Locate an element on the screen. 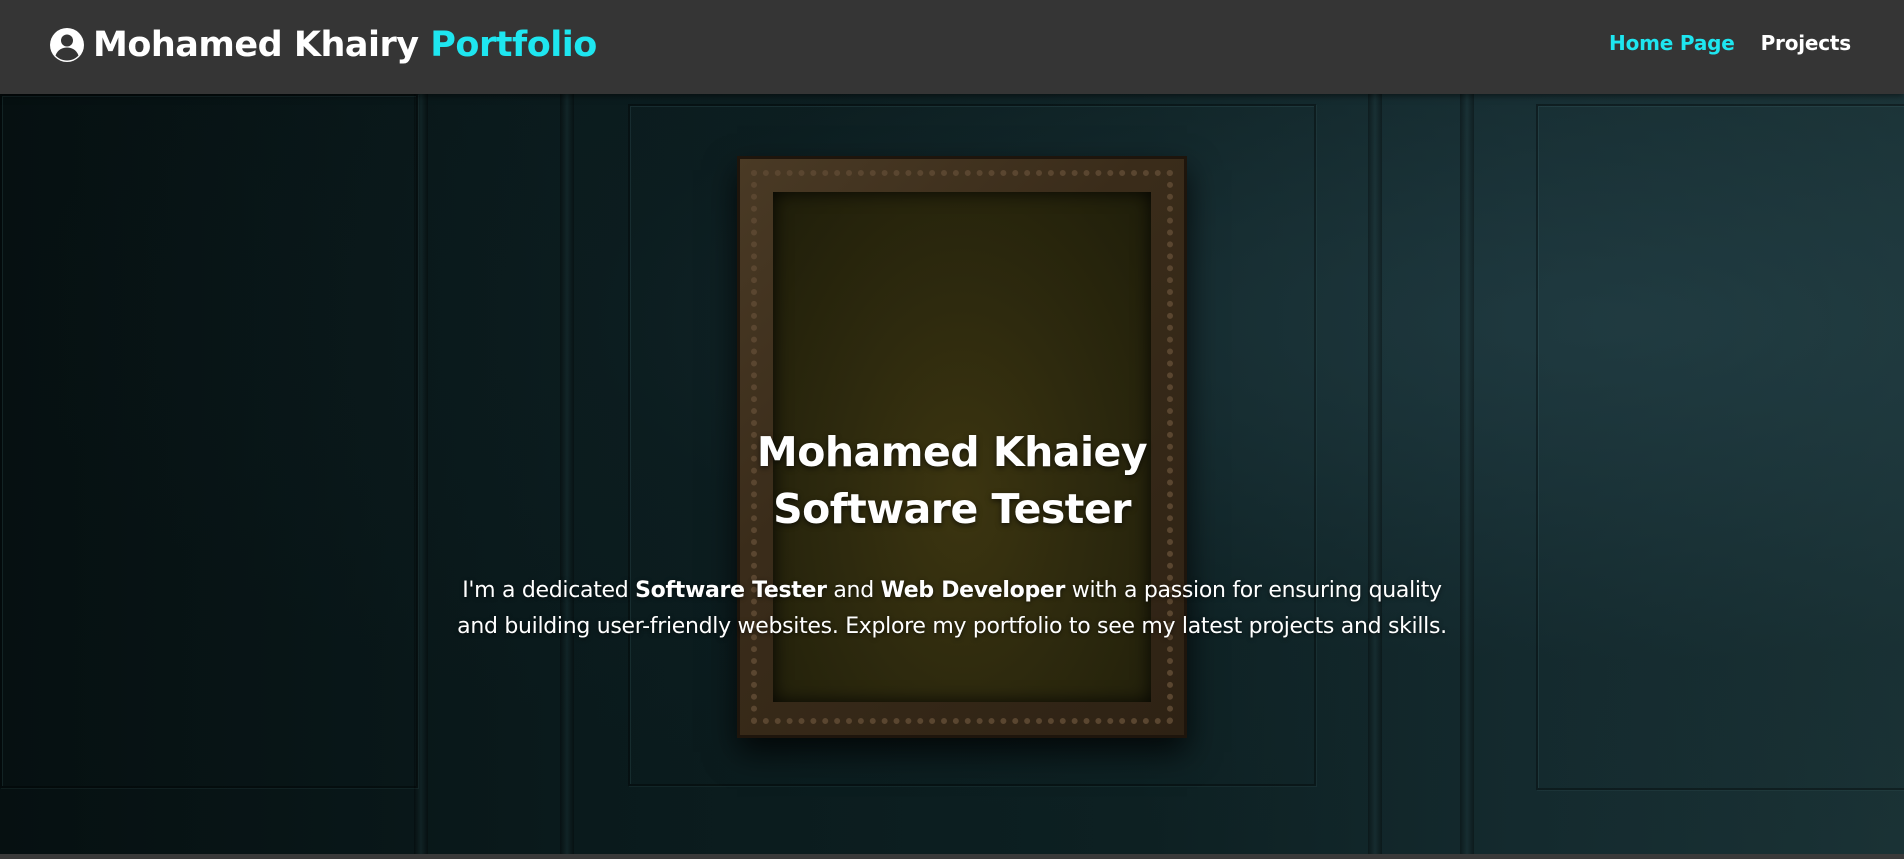 The image size is (1904, 859). hero-desc-highlight-tester: Software Tester is located at coordinates (731, 590).